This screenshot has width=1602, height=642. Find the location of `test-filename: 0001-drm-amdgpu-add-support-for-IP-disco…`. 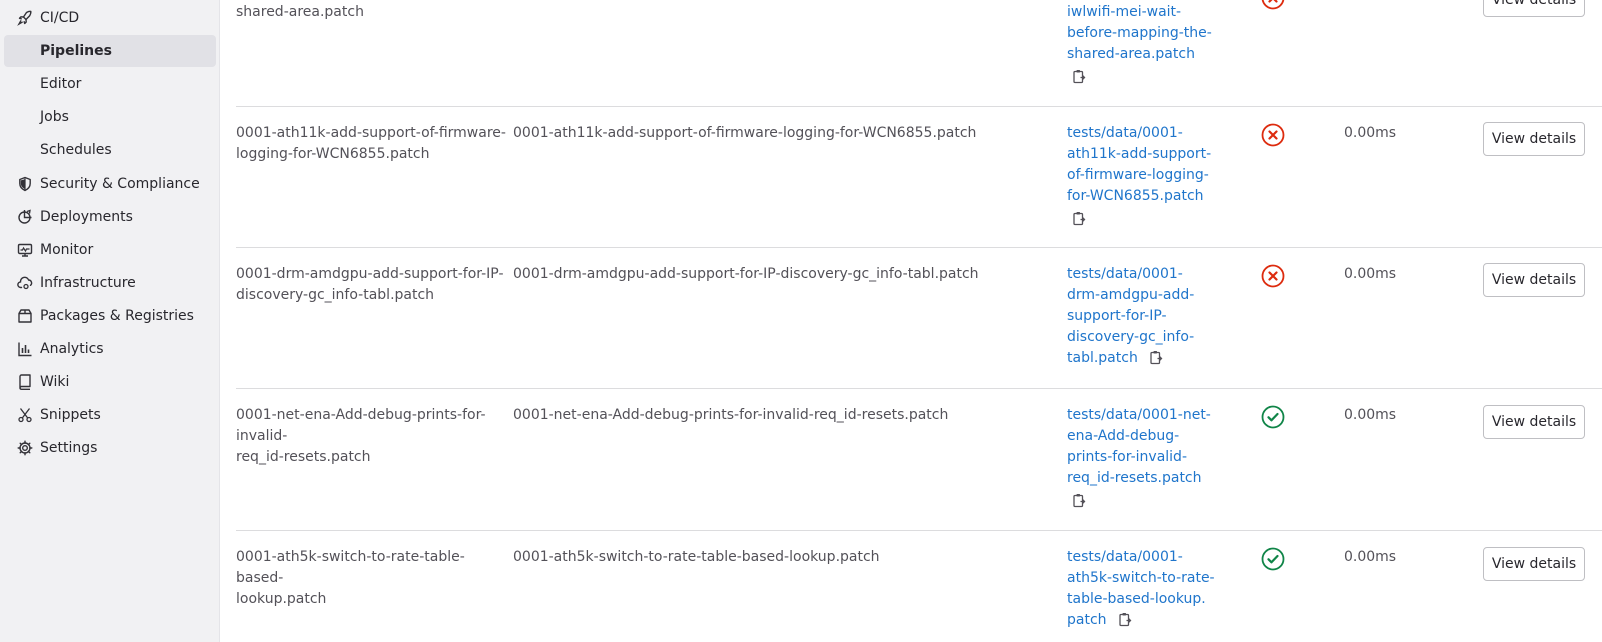

test-filename: 0001-drm-amdgpu-add-support-for-IP-disco… is located at coordinates (746, 274).